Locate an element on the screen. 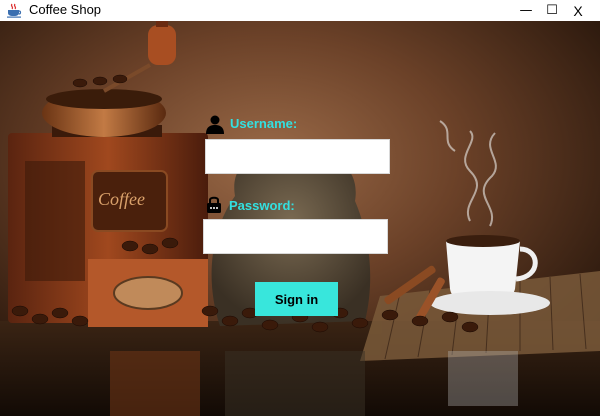 Image resolution: width=600 pixels, height=416 pixels. username-label: Username: is located at coordinates (264, 123).